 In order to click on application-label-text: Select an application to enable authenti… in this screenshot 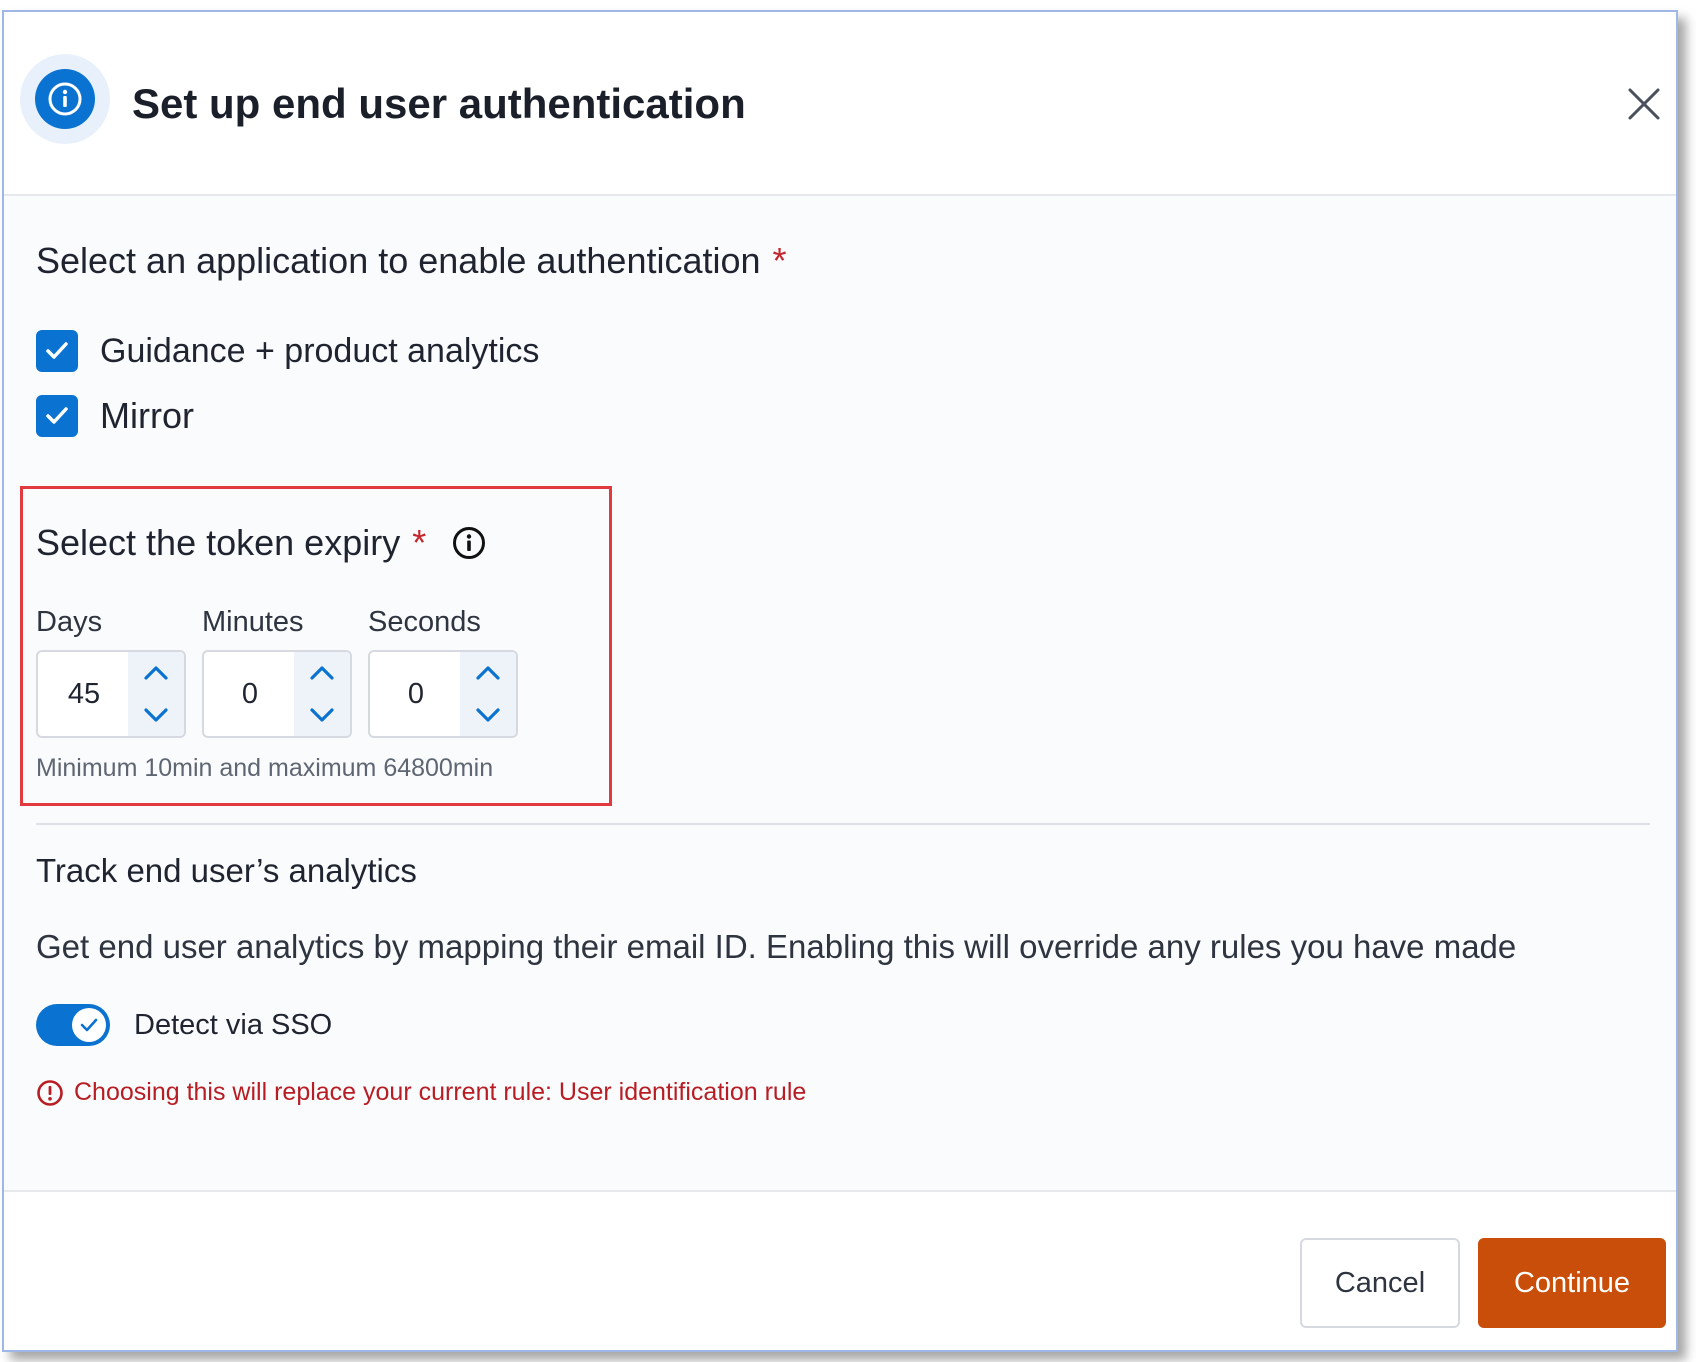, I will do `click(398, 260)`.